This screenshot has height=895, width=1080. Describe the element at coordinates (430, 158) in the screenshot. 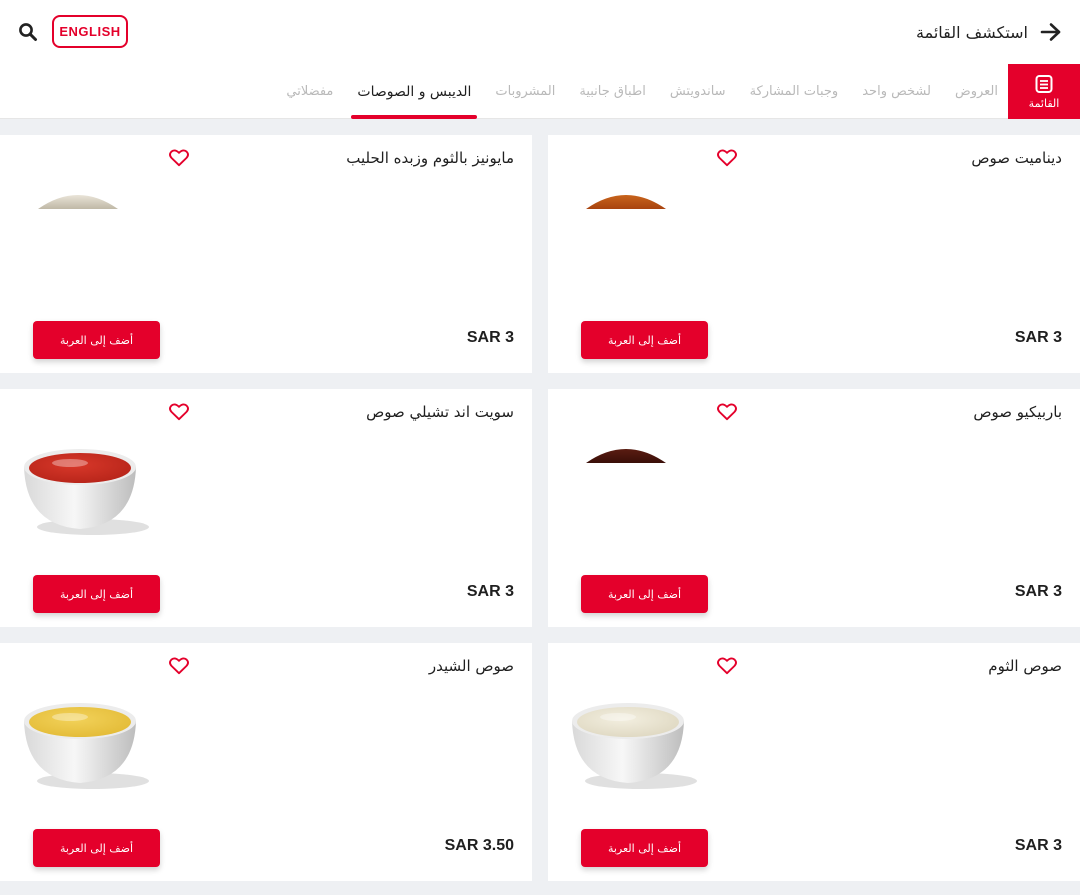

I see `product-name: مايونيز بالثوم وزبده الحليب` at that location.